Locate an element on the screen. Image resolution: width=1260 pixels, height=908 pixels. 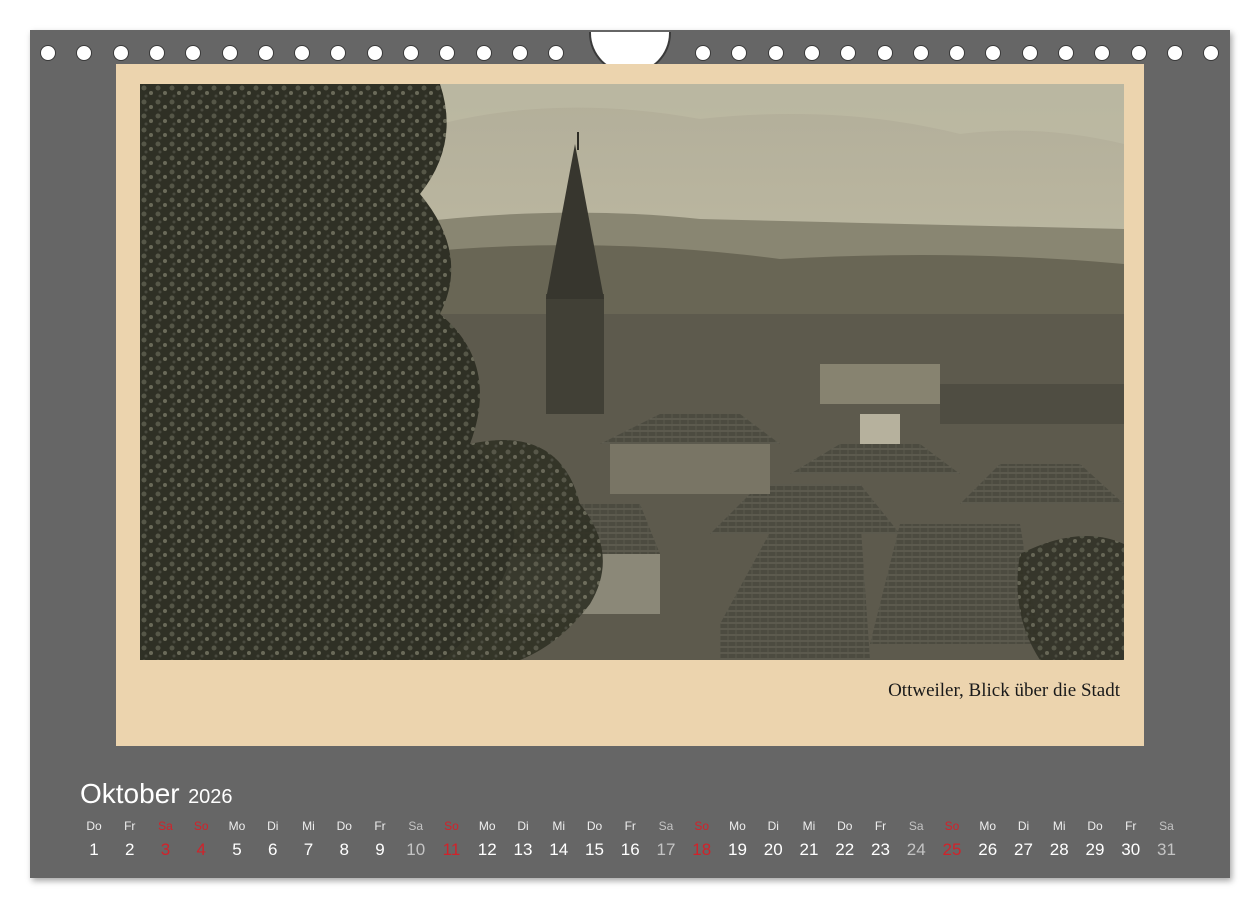
calendar-day: Di 27 is located at coordinates (1024, 842).